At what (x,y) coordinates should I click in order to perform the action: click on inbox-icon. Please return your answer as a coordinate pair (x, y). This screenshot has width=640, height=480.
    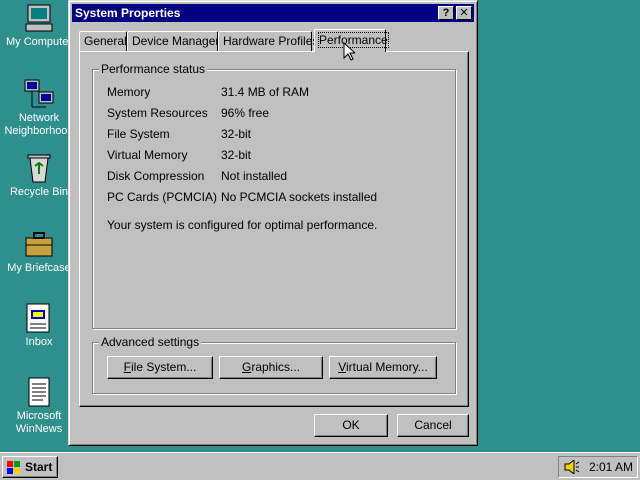
    Looking at the image, I should click on (39, 318).